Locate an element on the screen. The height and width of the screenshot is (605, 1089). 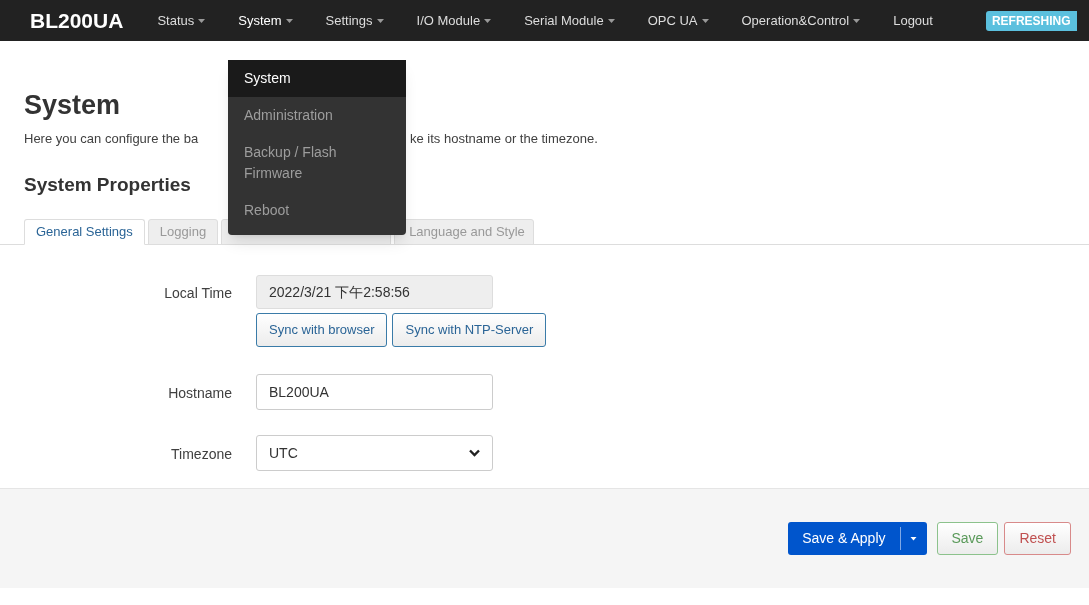
dropdown-item: System is located at coordinates (317, 78).